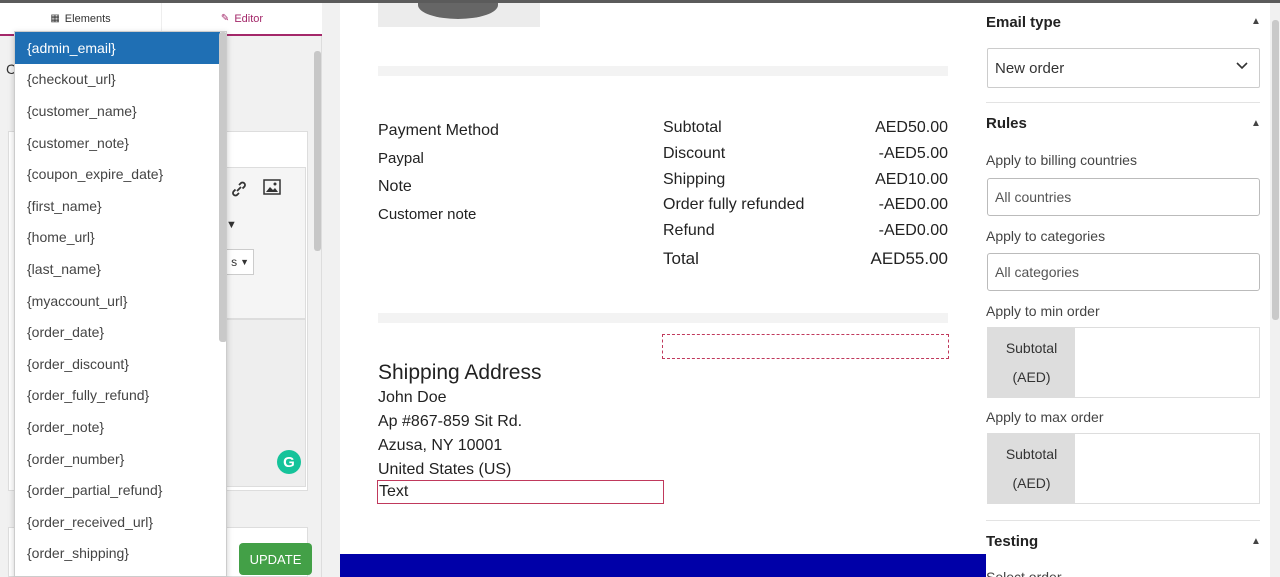 The width and height of the screenshot is (1280, 577). What do you see at coordinates (317, 151) in the screenshot?
I see `sidebar-scrollbar` at bounding box center [317, 151].